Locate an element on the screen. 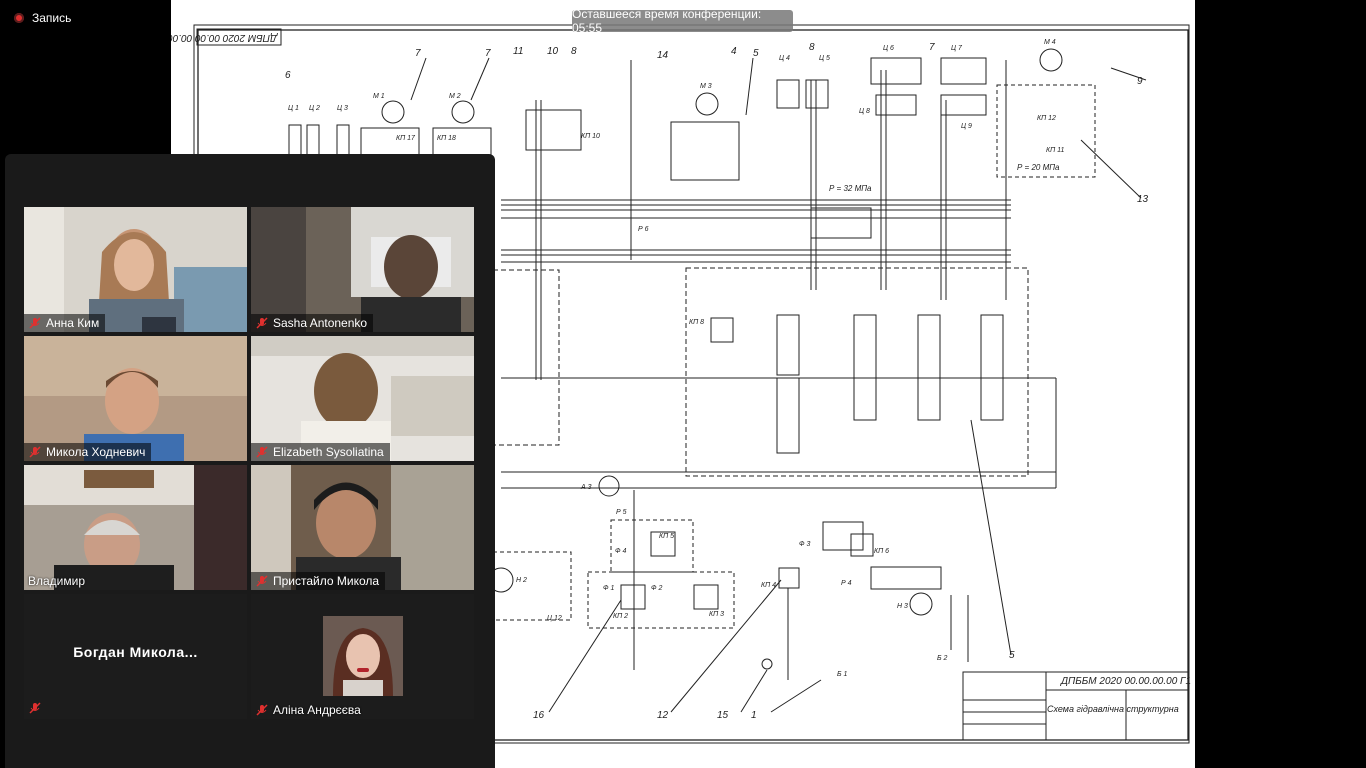 The image size is (1366, 768). callout-4: 4 is located at coordinates (734, 51).